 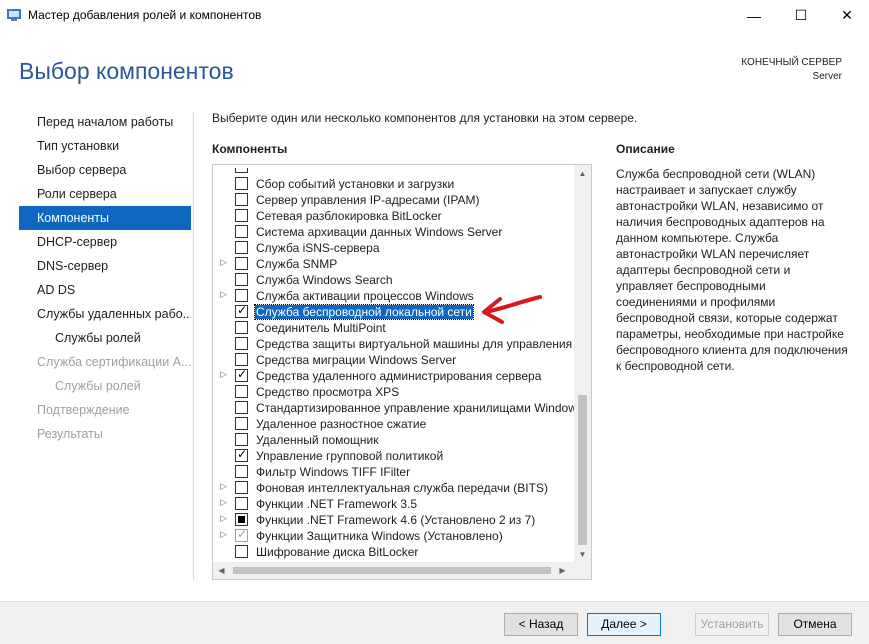 I want to click on component-row: Удаленное разностное сжатие, so click(x=393, y=424).